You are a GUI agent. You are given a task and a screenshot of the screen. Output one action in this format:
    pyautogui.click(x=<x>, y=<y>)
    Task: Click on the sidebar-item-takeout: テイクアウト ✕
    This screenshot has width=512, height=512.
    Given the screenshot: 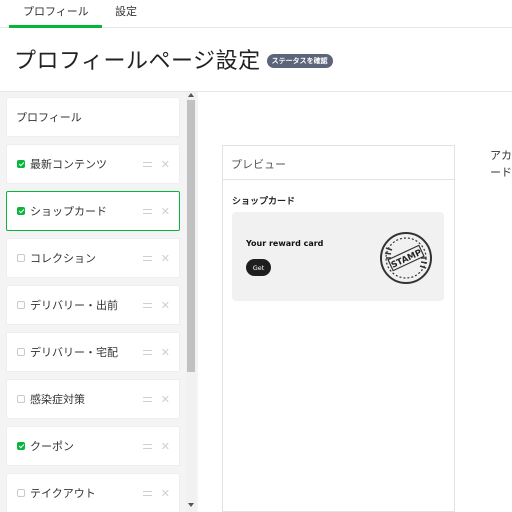 What is the action you would take?
    pyautogui.click(x=93, y=492)
    